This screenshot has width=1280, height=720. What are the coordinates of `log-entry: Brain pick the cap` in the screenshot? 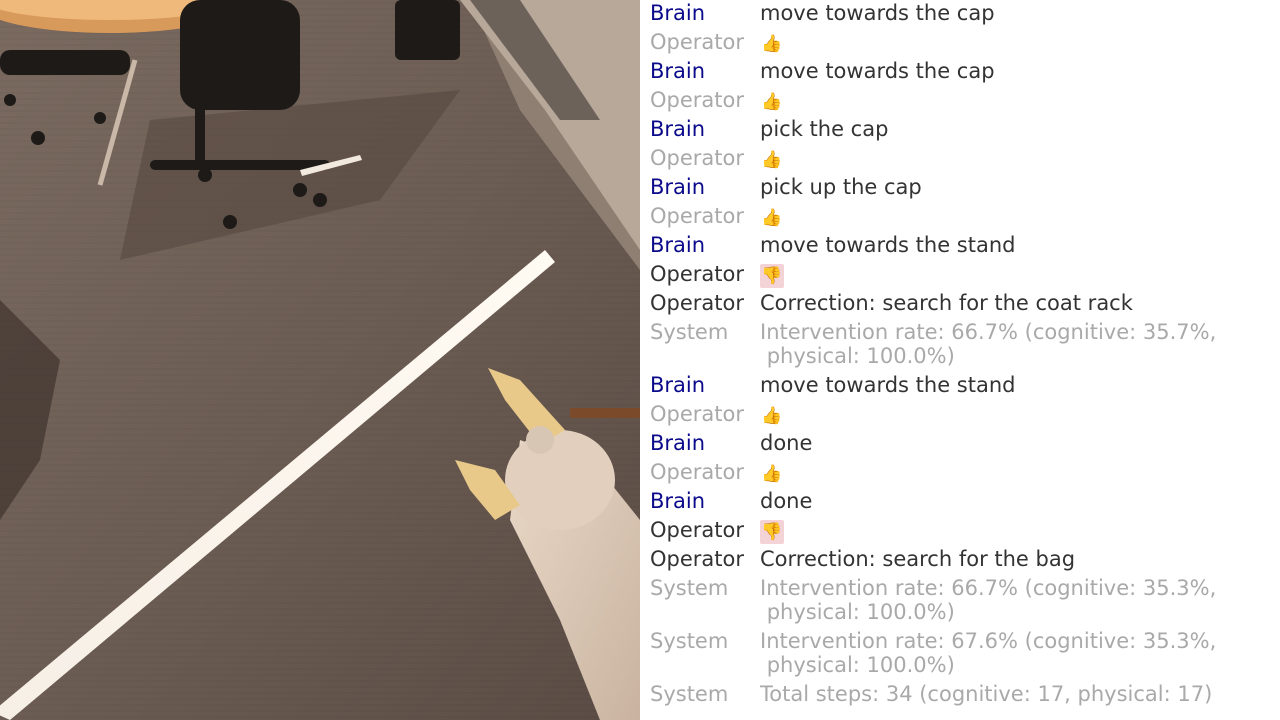 It's located at (960, 130).